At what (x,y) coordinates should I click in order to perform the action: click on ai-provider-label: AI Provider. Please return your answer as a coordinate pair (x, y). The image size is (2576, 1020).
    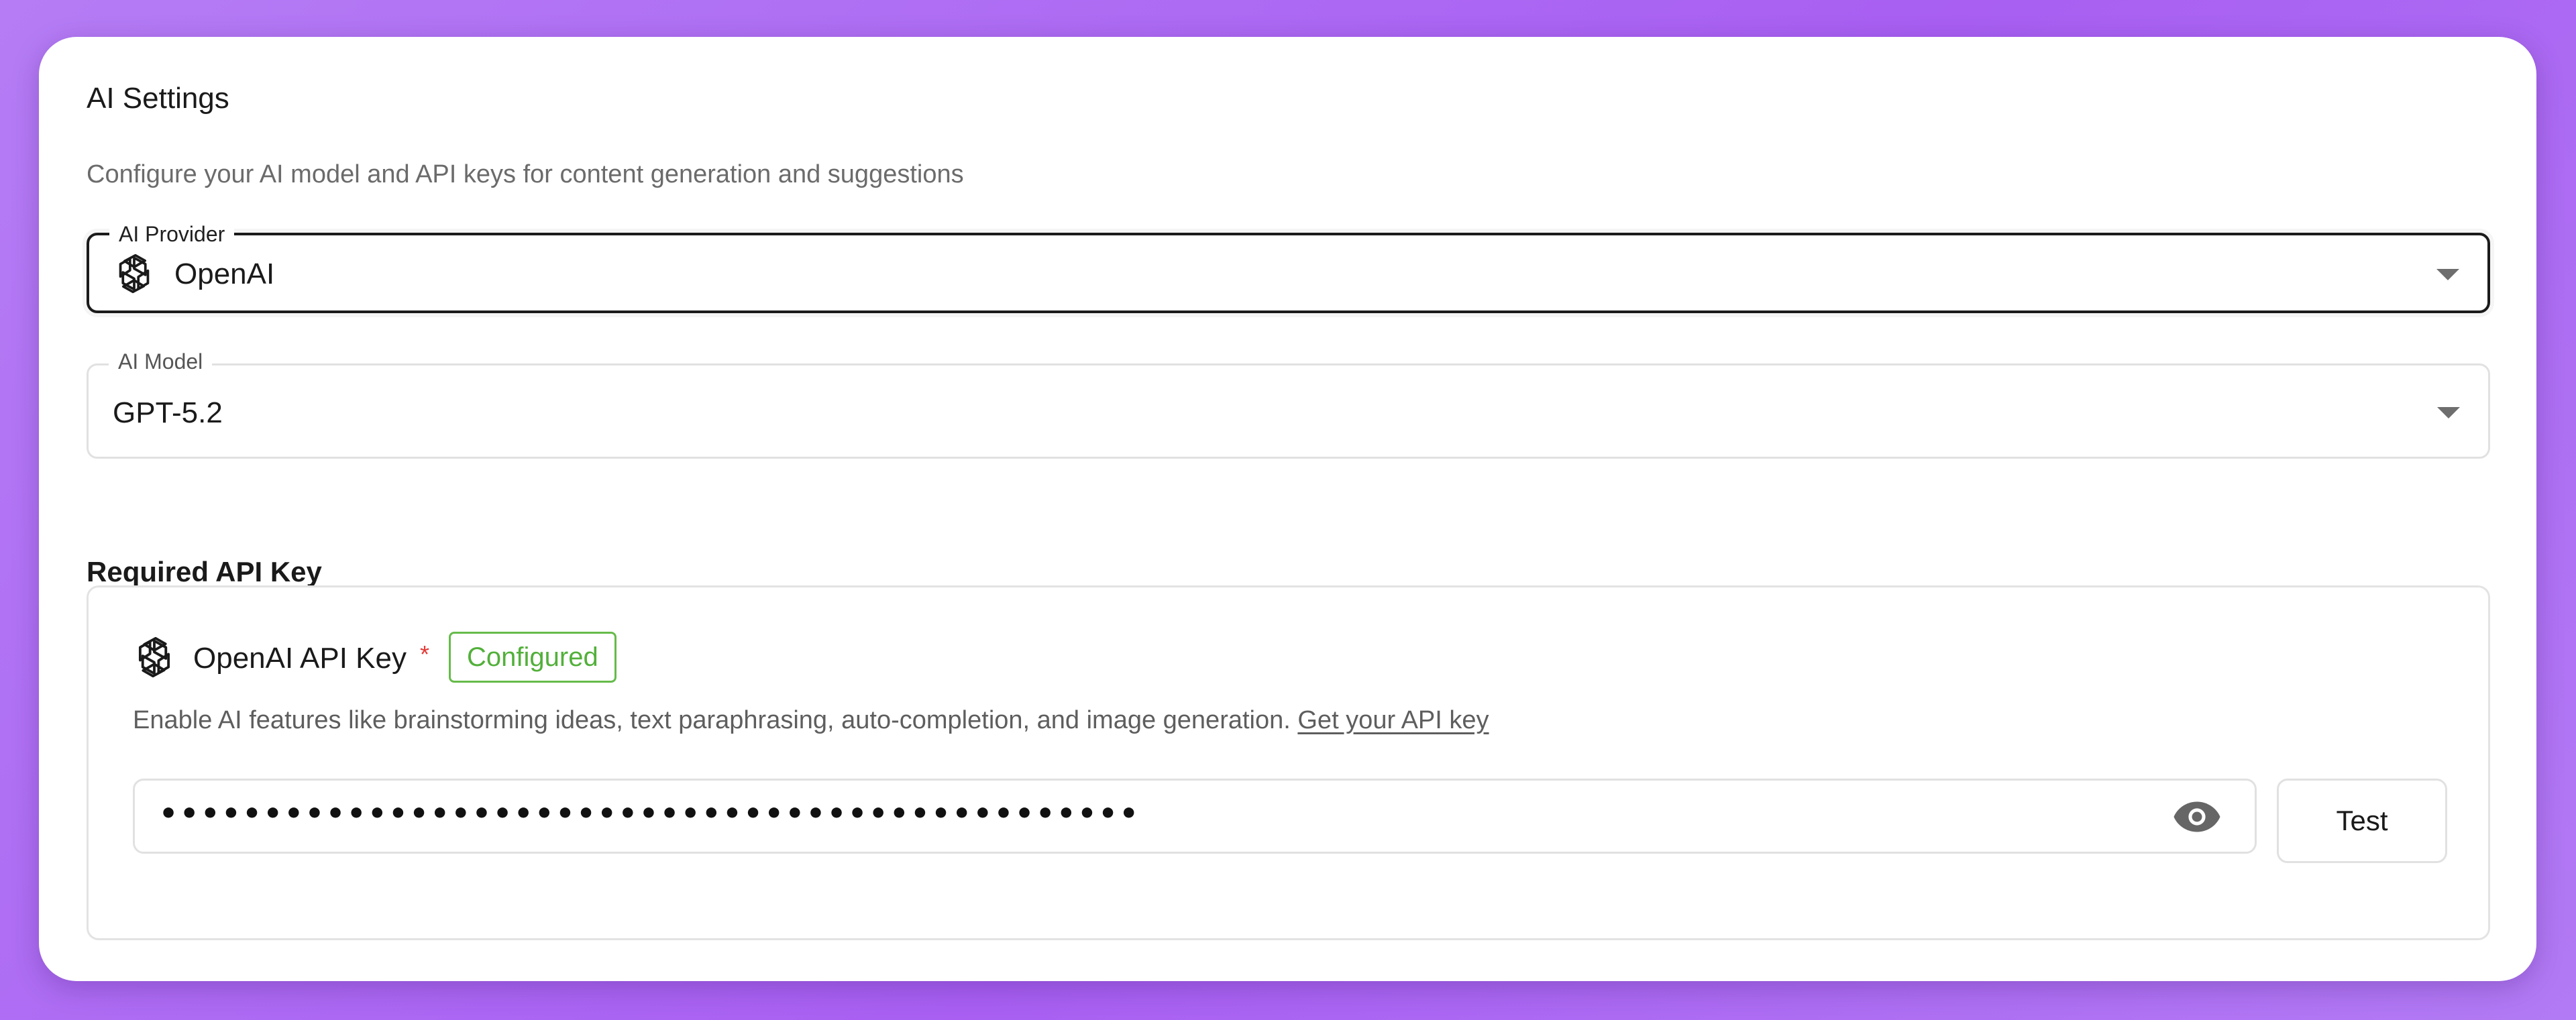
    Looking at the image, I should click on (172, 234).